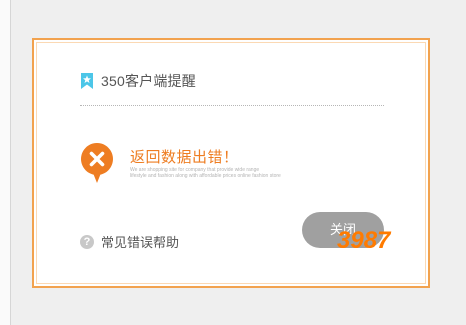 The width and height of the screenshot is (466, 325). I want to click on help-link: ? 常见错误帮助, so click(129, 241).